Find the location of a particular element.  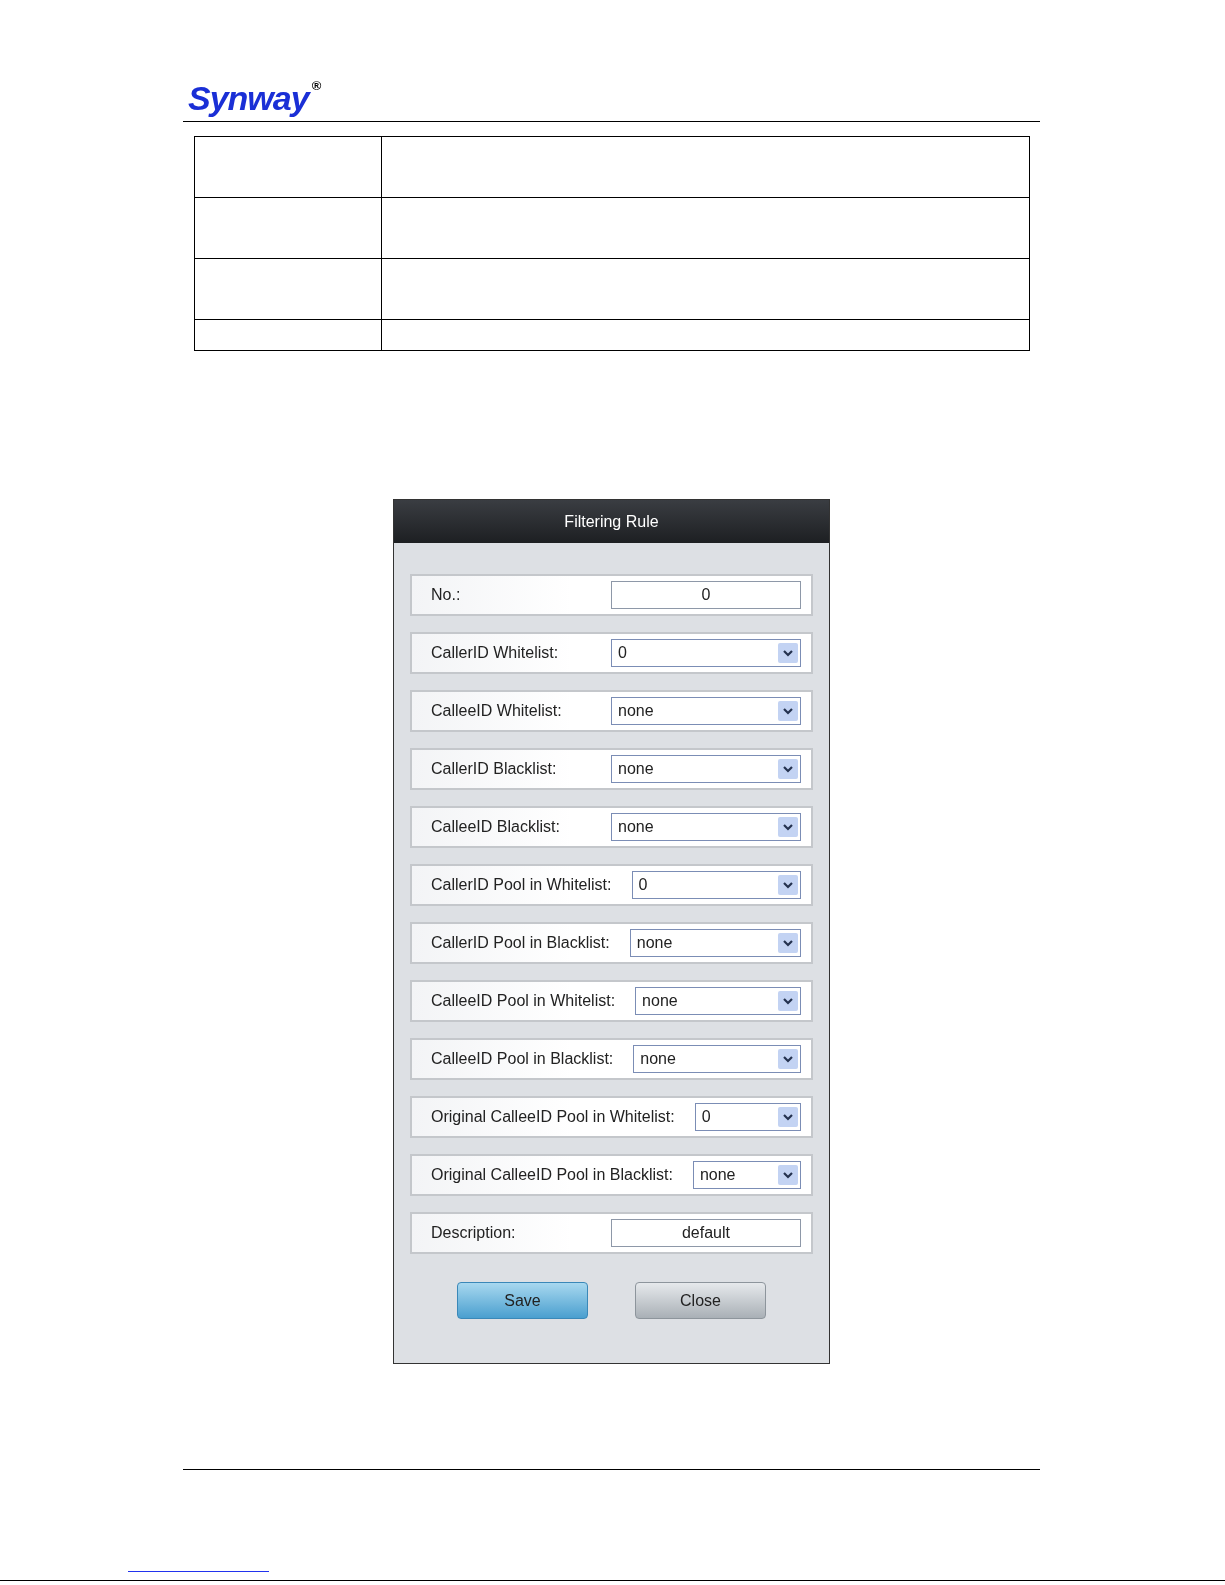

field-label: CallerID Whitelist: is located at coordinates (495, 653).